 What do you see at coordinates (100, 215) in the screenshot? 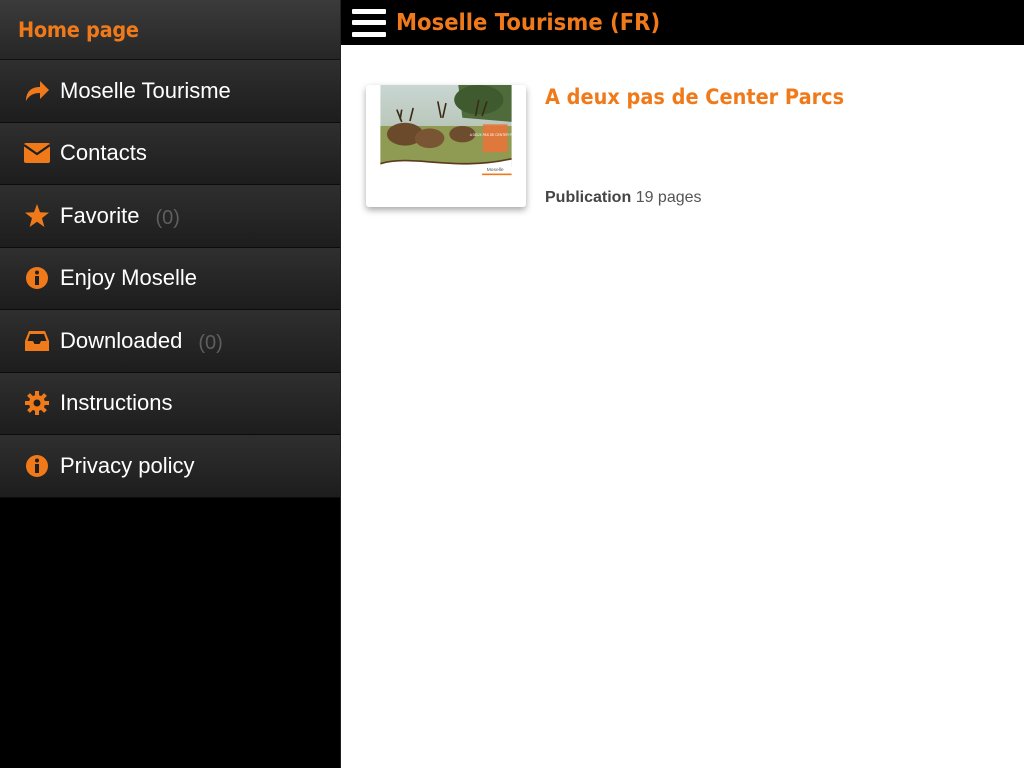
I see `sidebar-item-label: Favorite` at bounding box center [100, 215].